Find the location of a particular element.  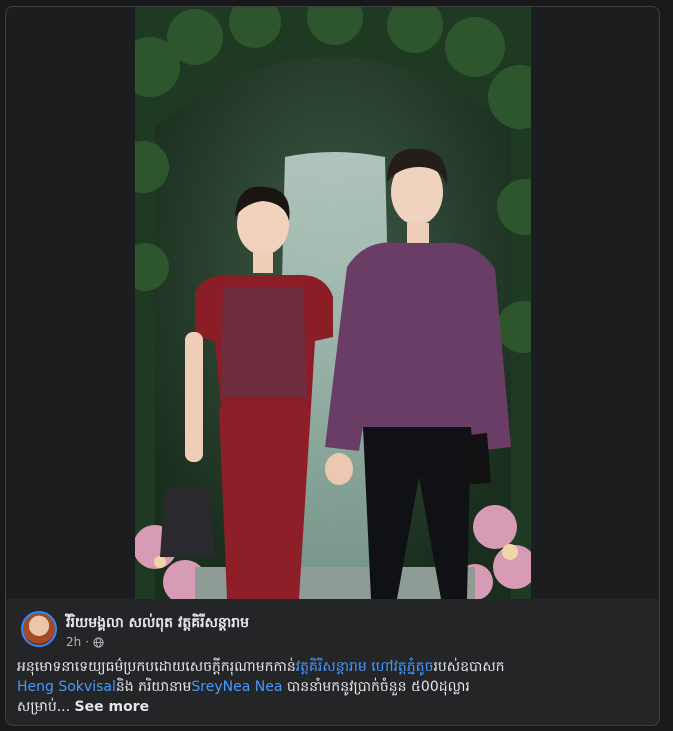

author-avatar is located at coordinates (39, 629).